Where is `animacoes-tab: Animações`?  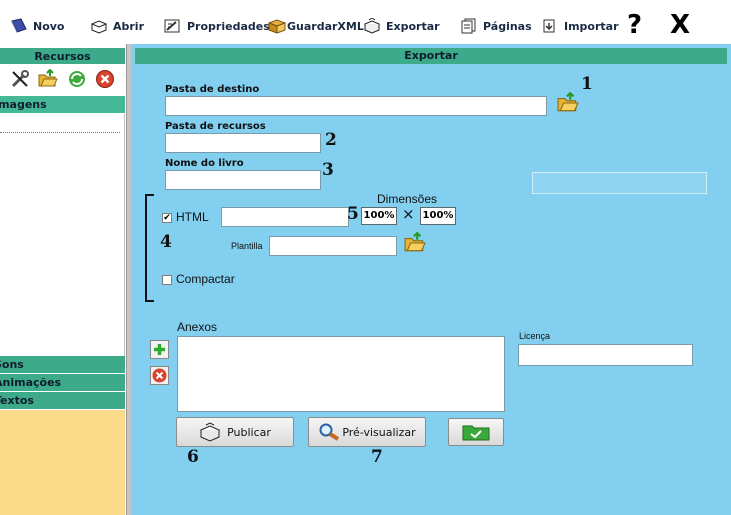 animacoes-tab: Animações is located at coordinates (62, 382).